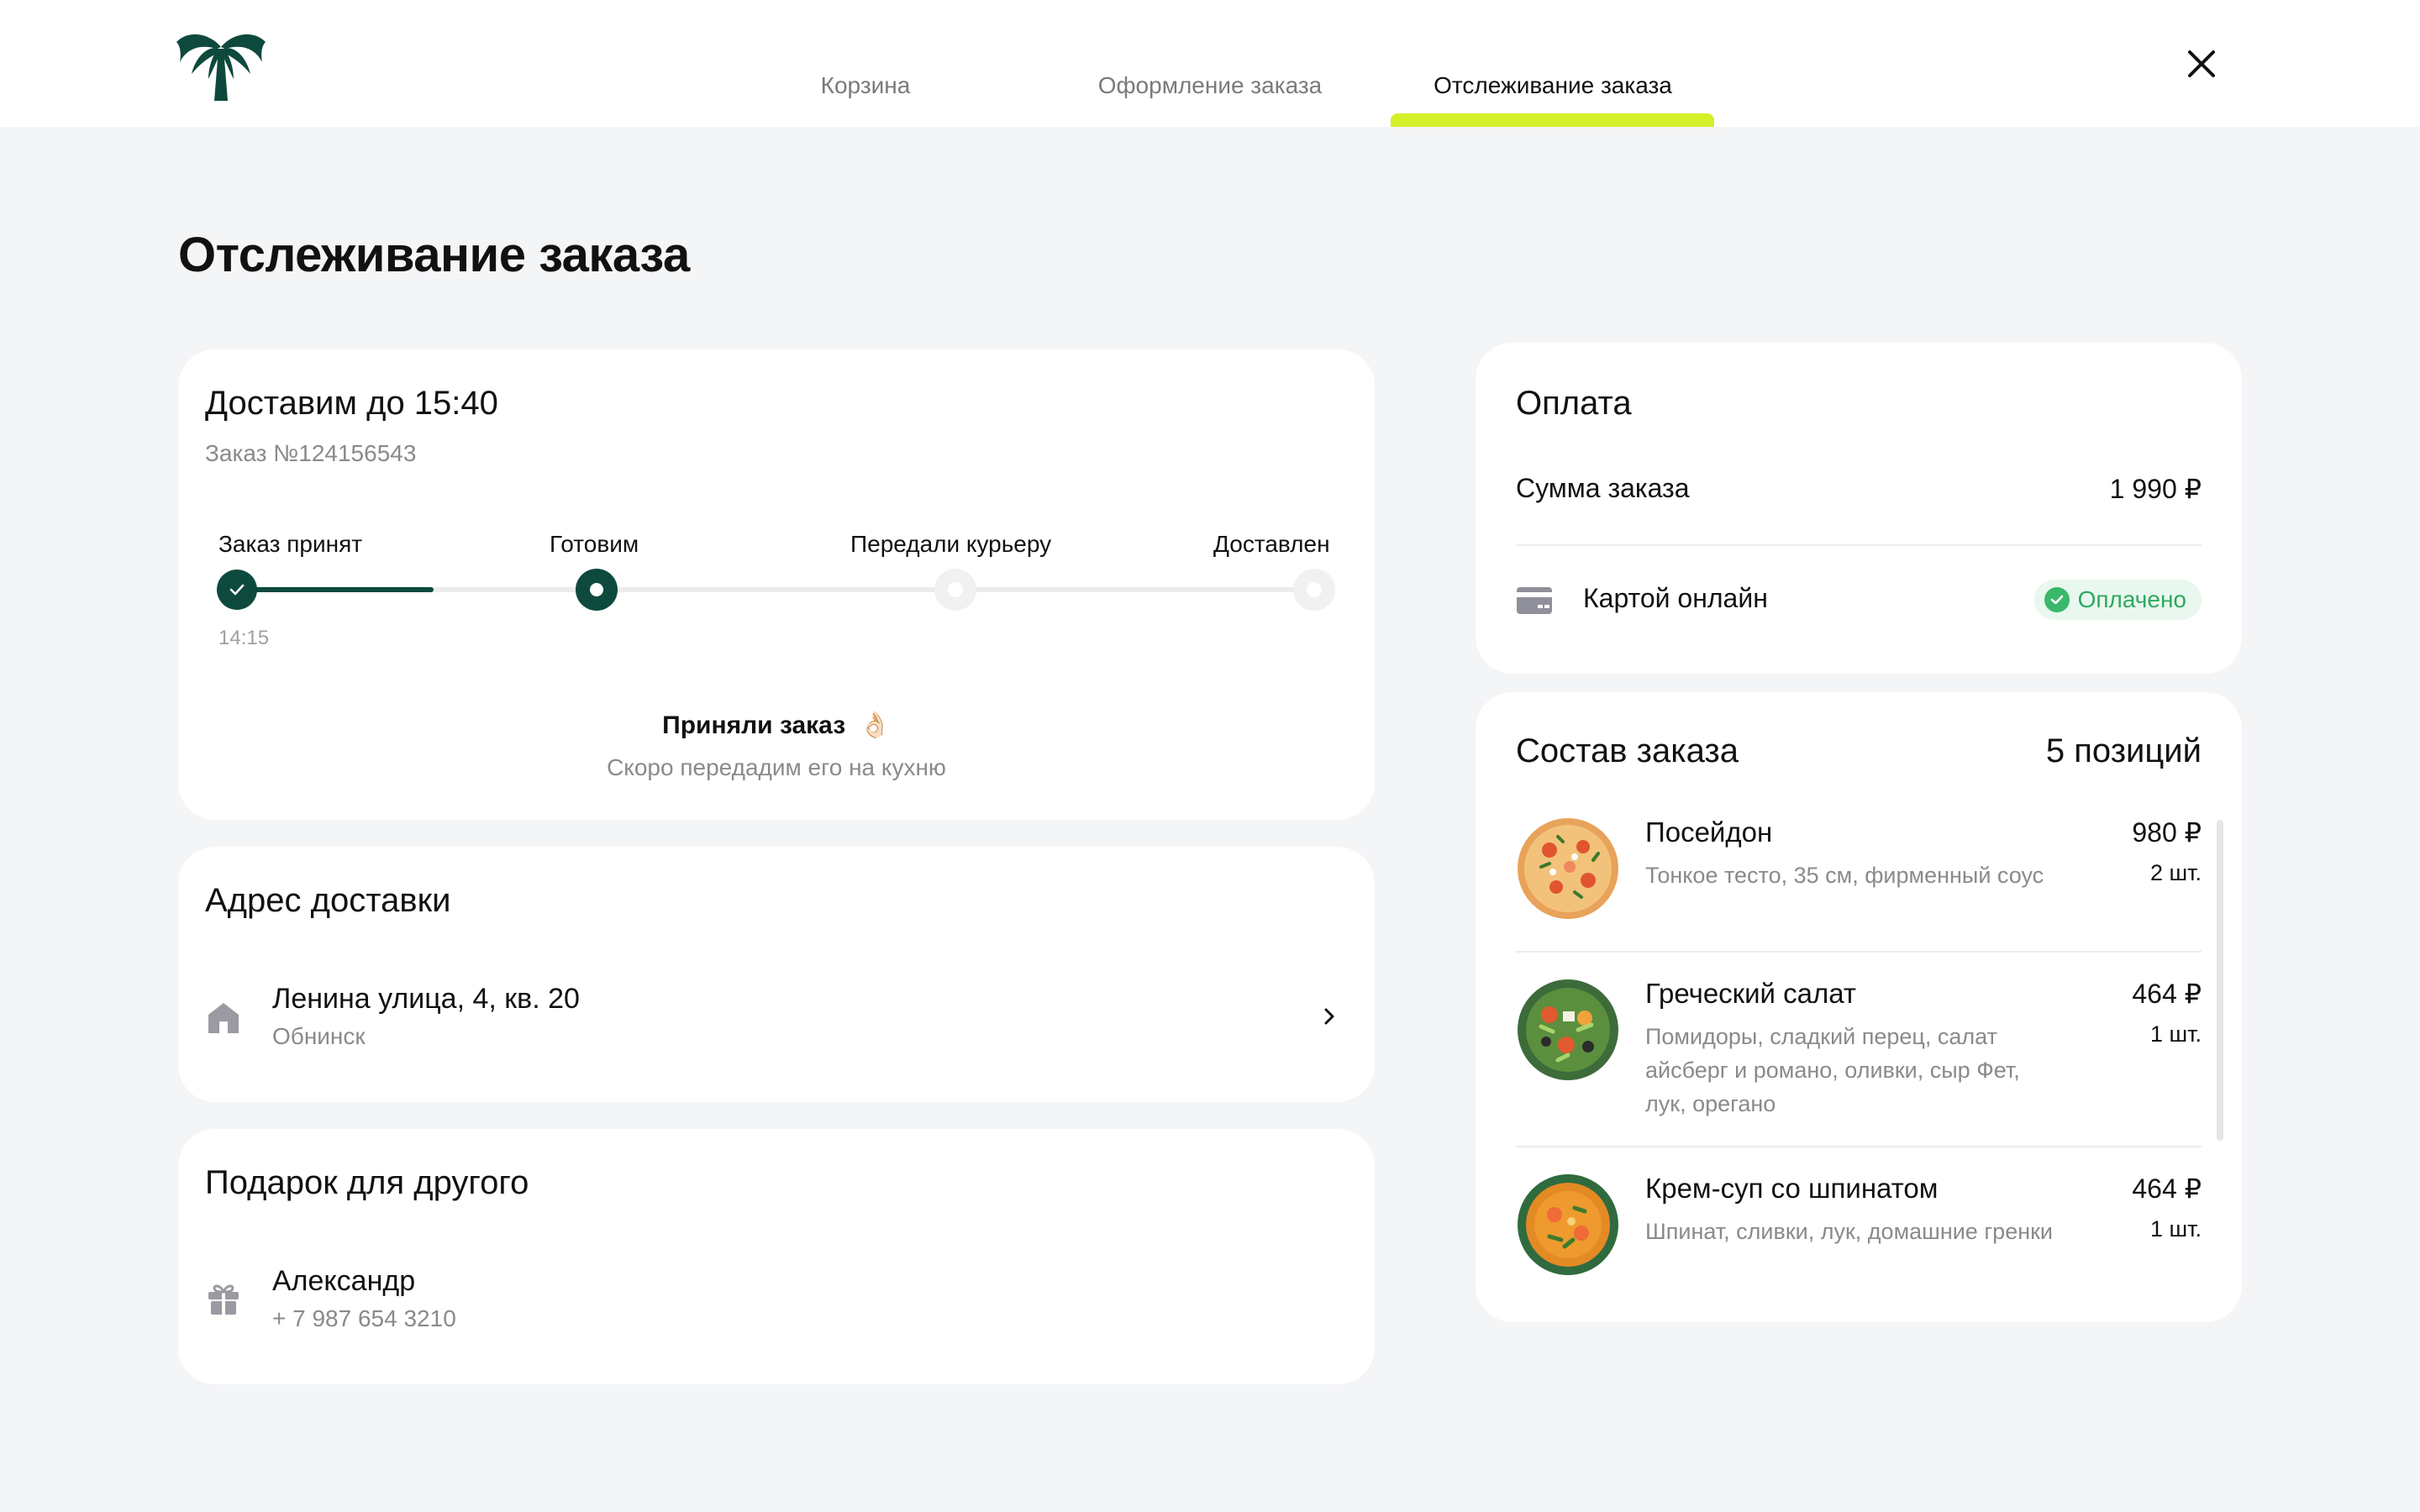  Describe the element at coordinates (1845, 875) in the screenshot. I see `item-description: Тонкое тесто, 35 см, фирменный соус` at that location.